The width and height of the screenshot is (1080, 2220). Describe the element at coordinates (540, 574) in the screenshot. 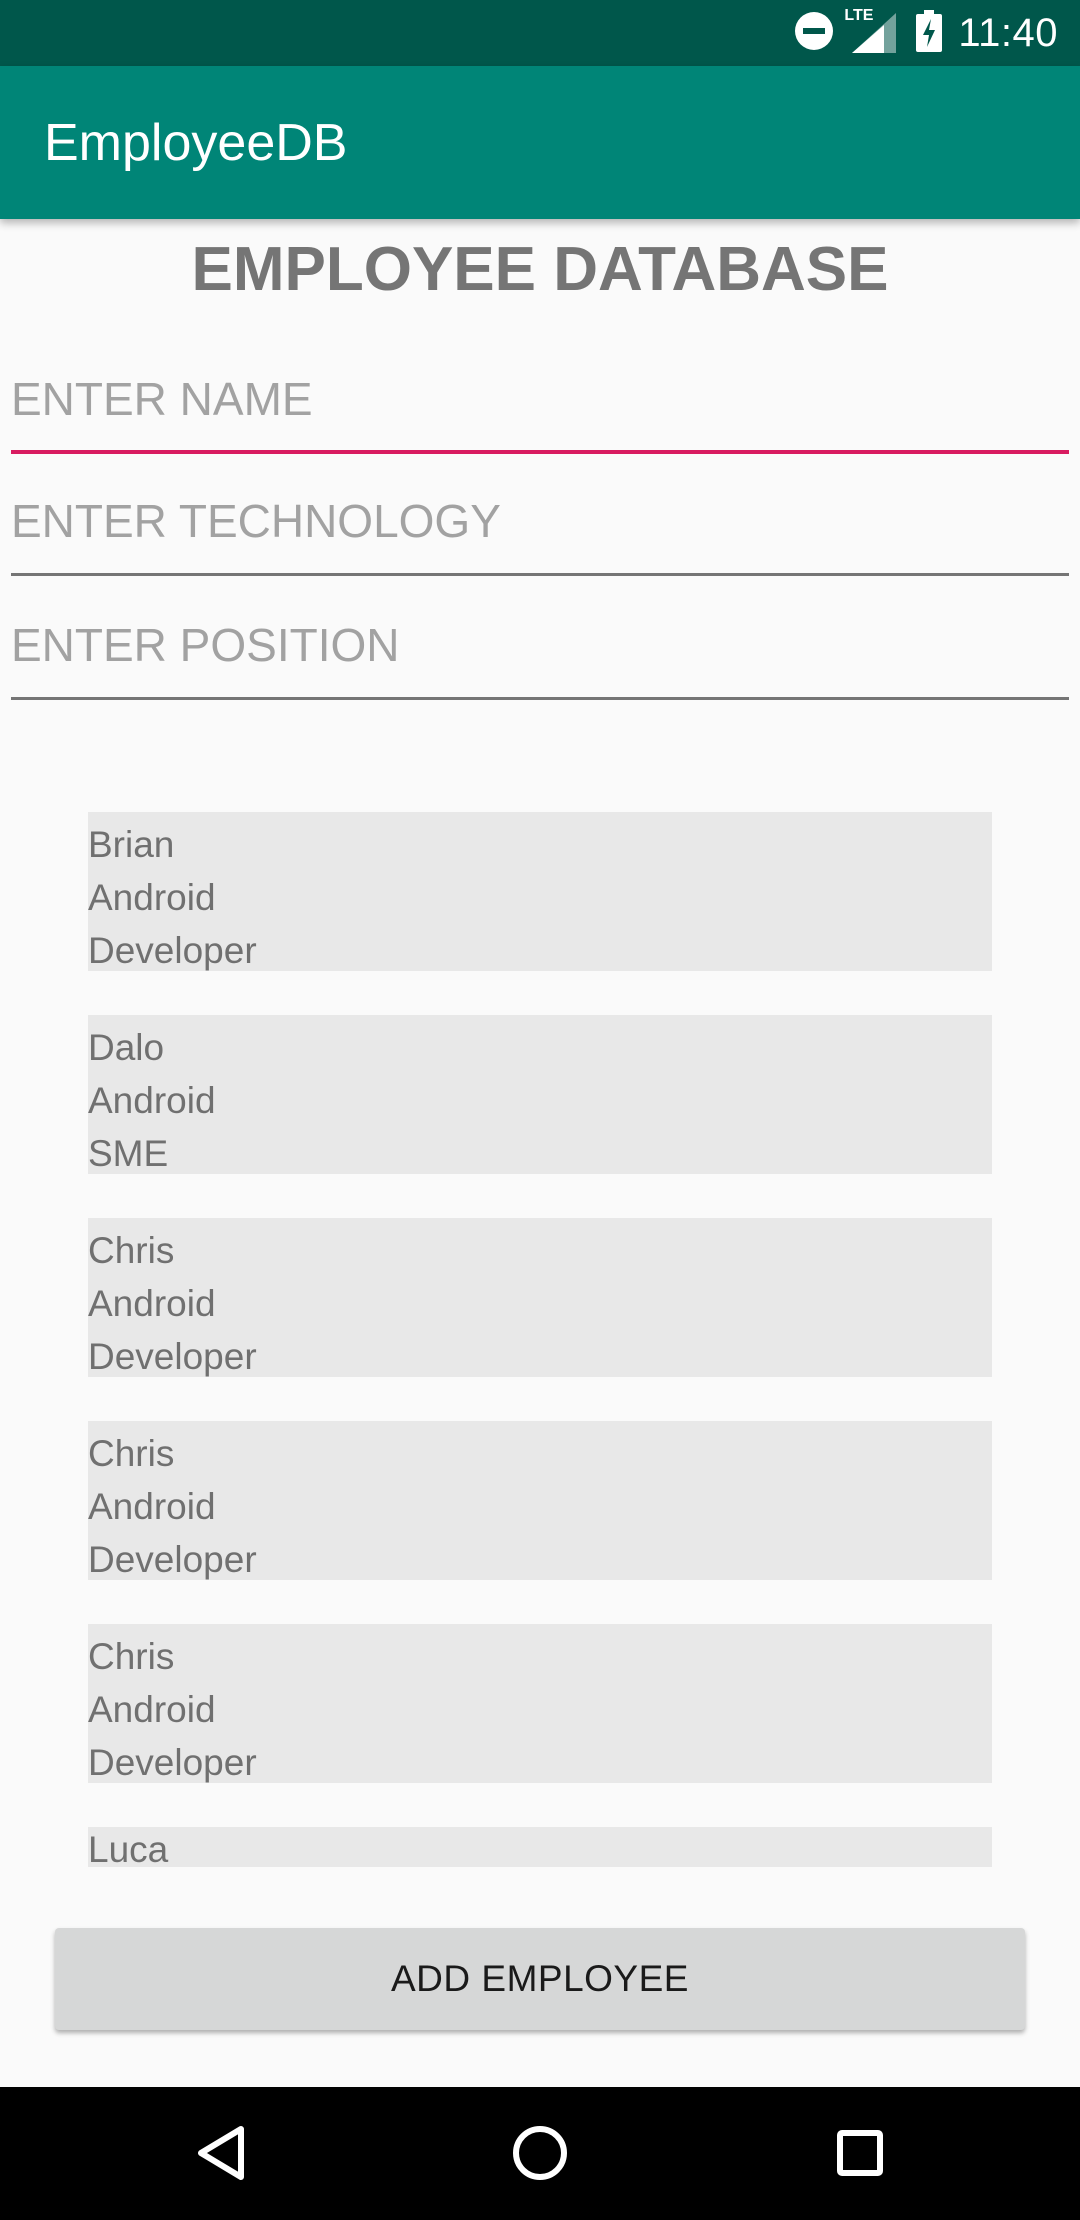

I see `technology-underline` at that location.